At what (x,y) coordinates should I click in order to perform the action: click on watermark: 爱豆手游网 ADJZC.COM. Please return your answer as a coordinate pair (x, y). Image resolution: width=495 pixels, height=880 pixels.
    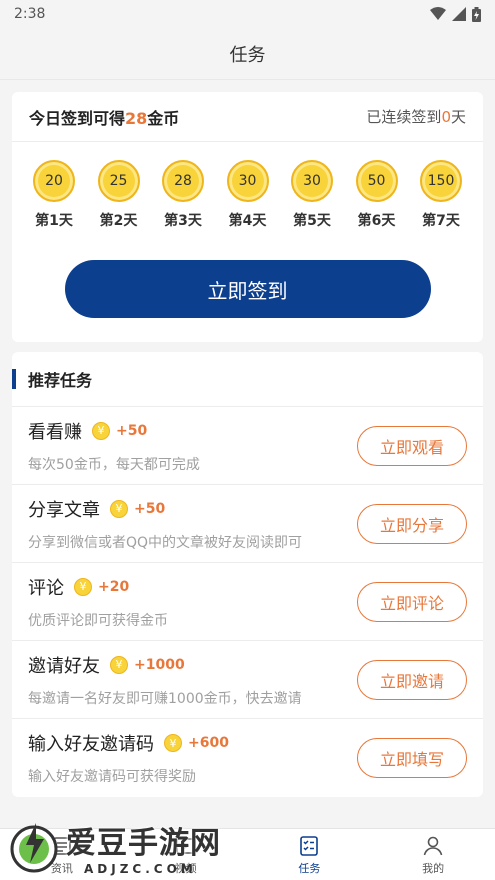
    Looking at the image, I should click on (114, 847).